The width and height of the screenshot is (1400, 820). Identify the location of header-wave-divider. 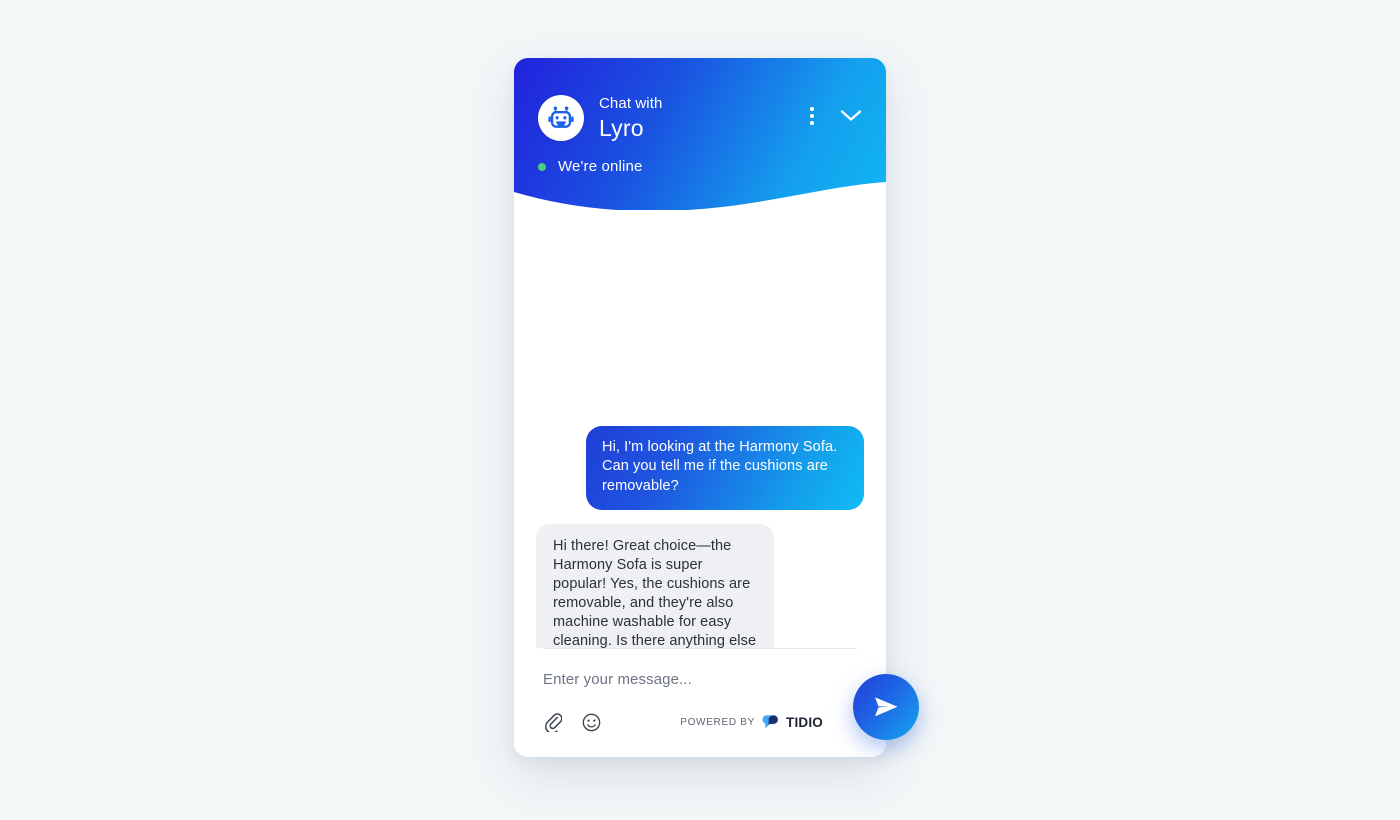
(700, 196).